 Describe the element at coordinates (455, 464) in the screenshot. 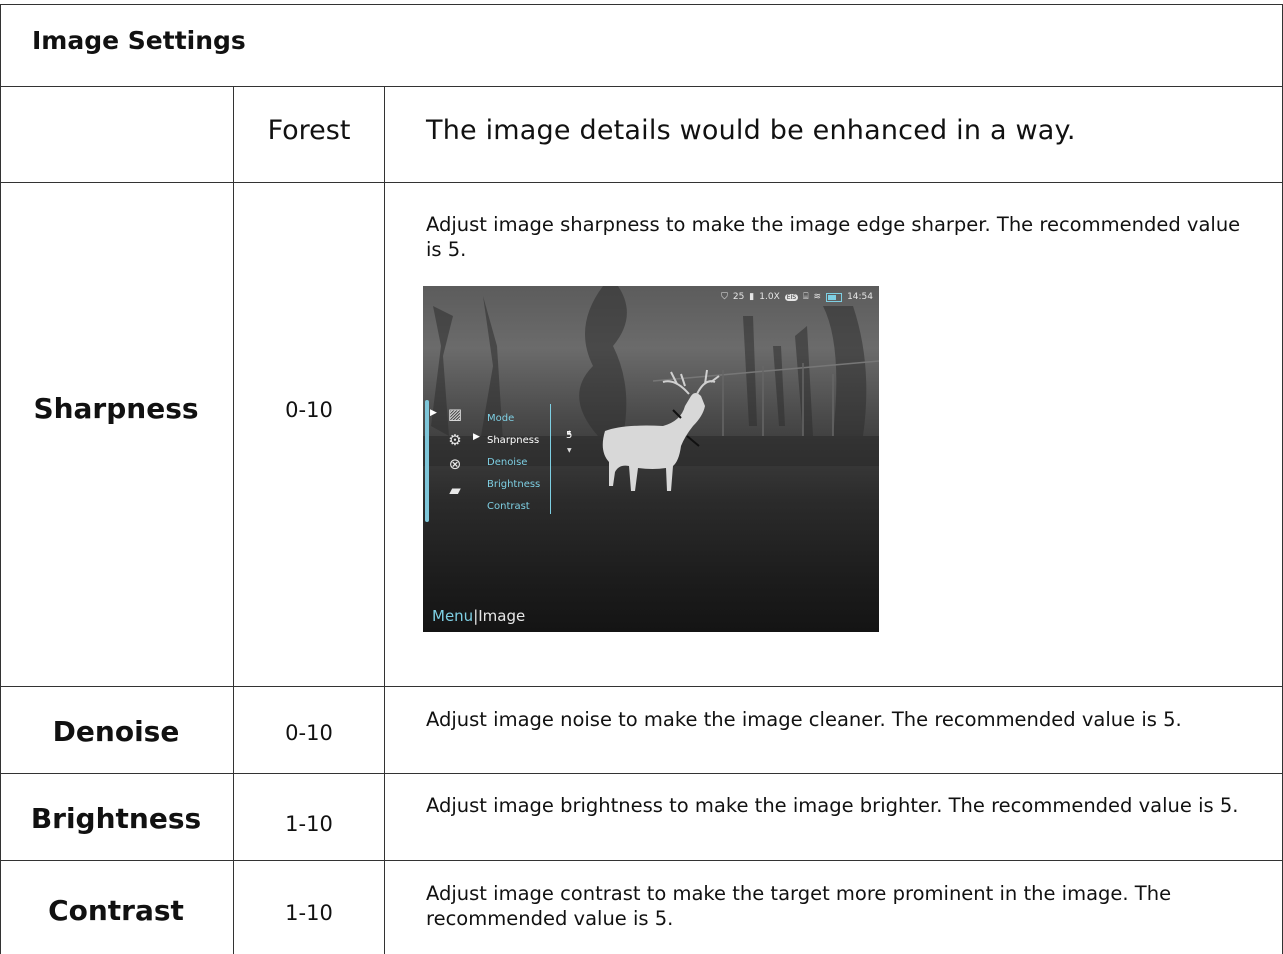

I see `aperture-icon: ⊗` at that location.